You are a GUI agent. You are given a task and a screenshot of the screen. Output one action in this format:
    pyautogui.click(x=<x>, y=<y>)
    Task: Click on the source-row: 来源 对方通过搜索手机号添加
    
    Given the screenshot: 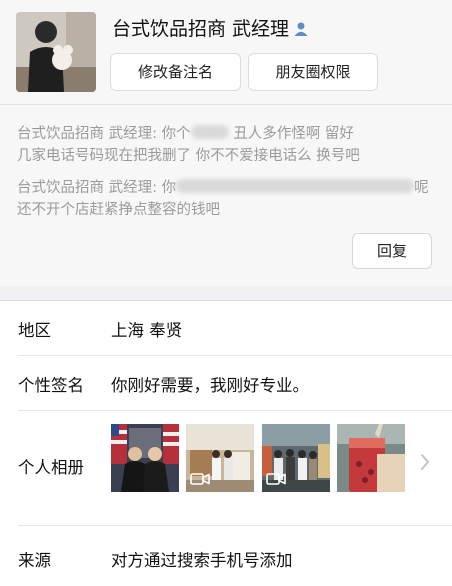 What is the action you would take?
    pyautogui.click(x=226, y=555)
    